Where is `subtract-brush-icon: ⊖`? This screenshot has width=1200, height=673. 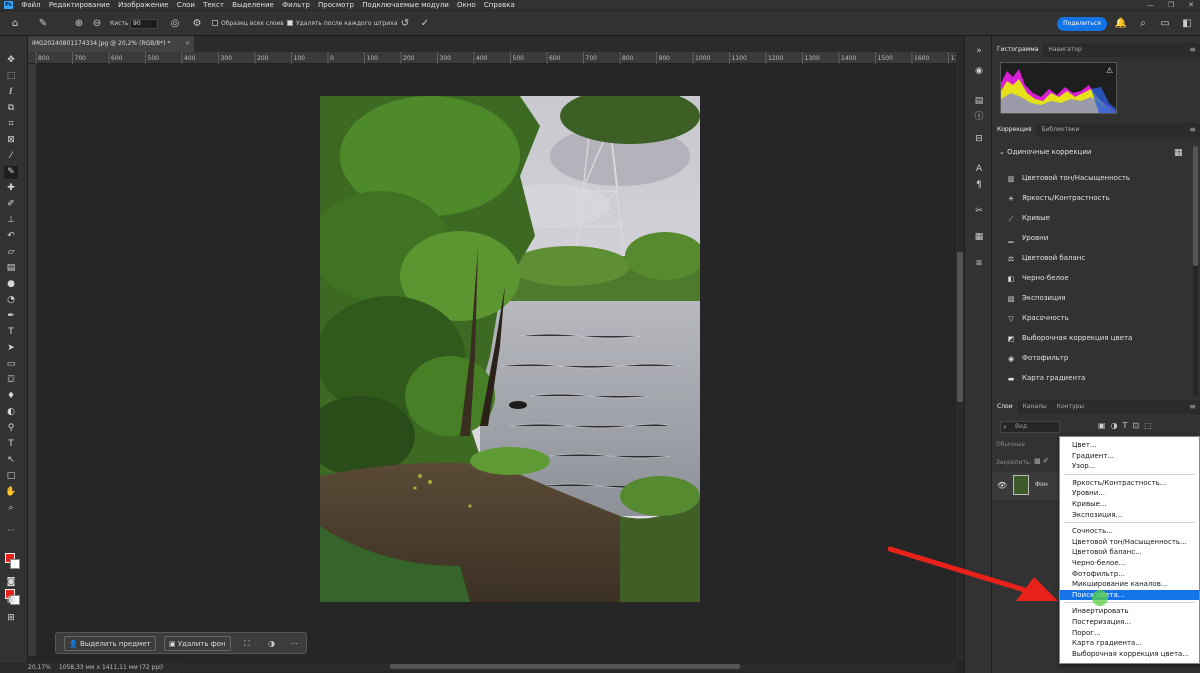
subtract-brush-icon: ⊖ is located at coordinates (97, 24).